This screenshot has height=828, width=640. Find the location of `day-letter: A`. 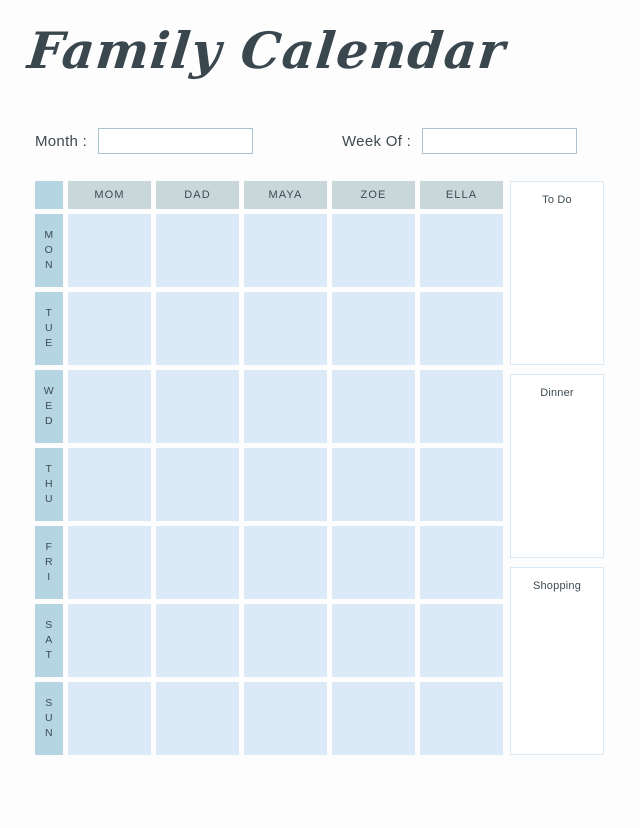

day-letter: A is located at coordinates (49, 640).